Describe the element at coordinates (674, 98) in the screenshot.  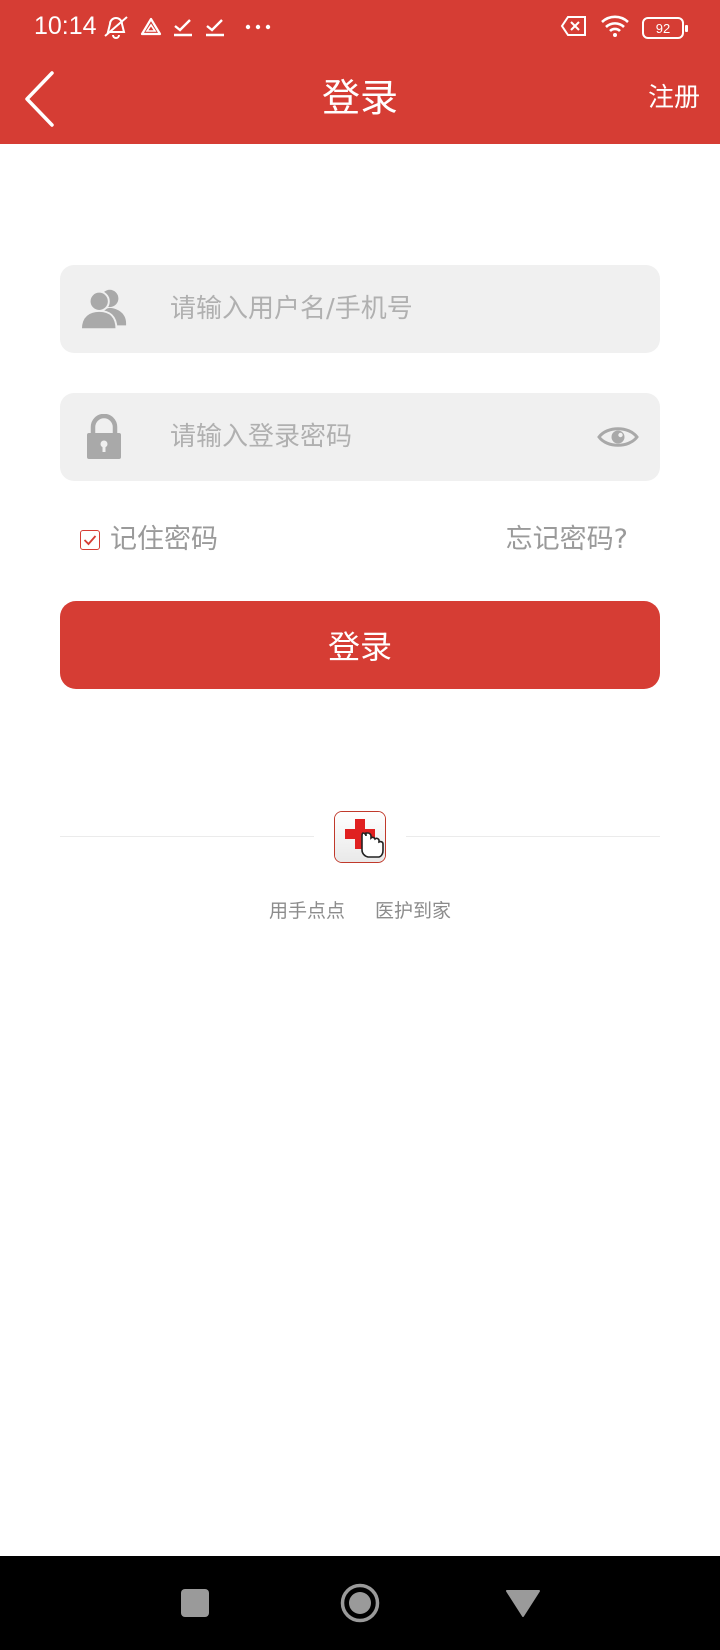
I see `register-button: 注册` at that location.